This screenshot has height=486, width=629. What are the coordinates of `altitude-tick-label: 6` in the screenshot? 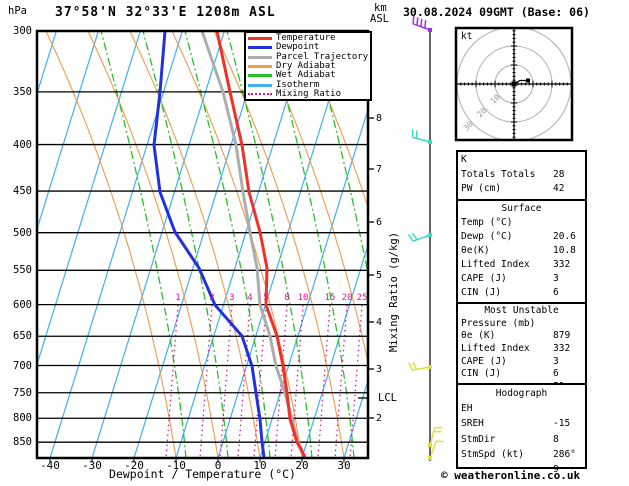 It's located at (379, 222).